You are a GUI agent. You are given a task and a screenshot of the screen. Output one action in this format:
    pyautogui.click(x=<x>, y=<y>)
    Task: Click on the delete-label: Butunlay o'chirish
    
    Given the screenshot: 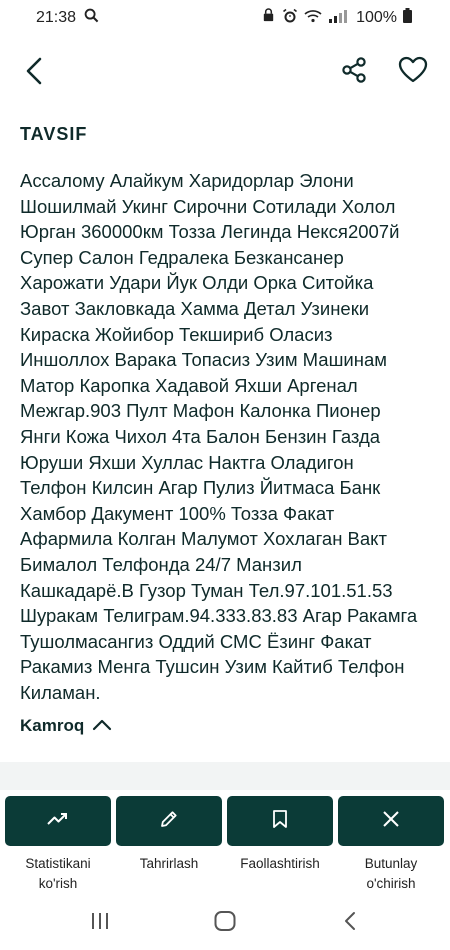 What is the action you would take?
    pyautogui.click(x=391, y=873)
    